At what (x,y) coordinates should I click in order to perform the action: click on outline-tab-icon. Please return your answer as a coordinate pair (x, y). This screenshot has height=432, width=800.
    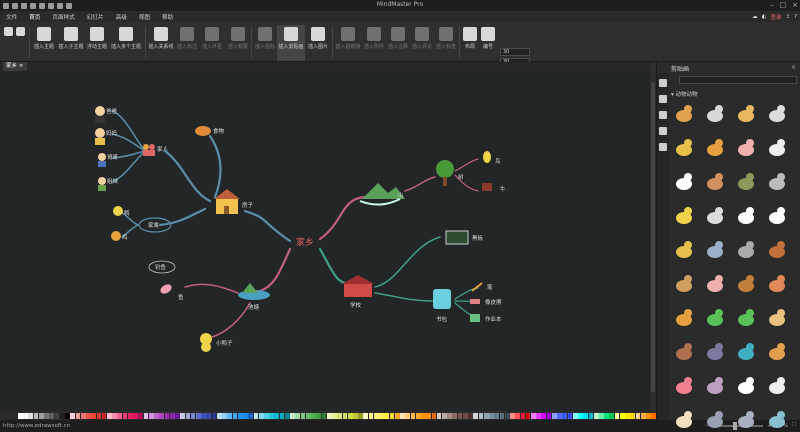
    Looking at the image, I should click on (663, 99).